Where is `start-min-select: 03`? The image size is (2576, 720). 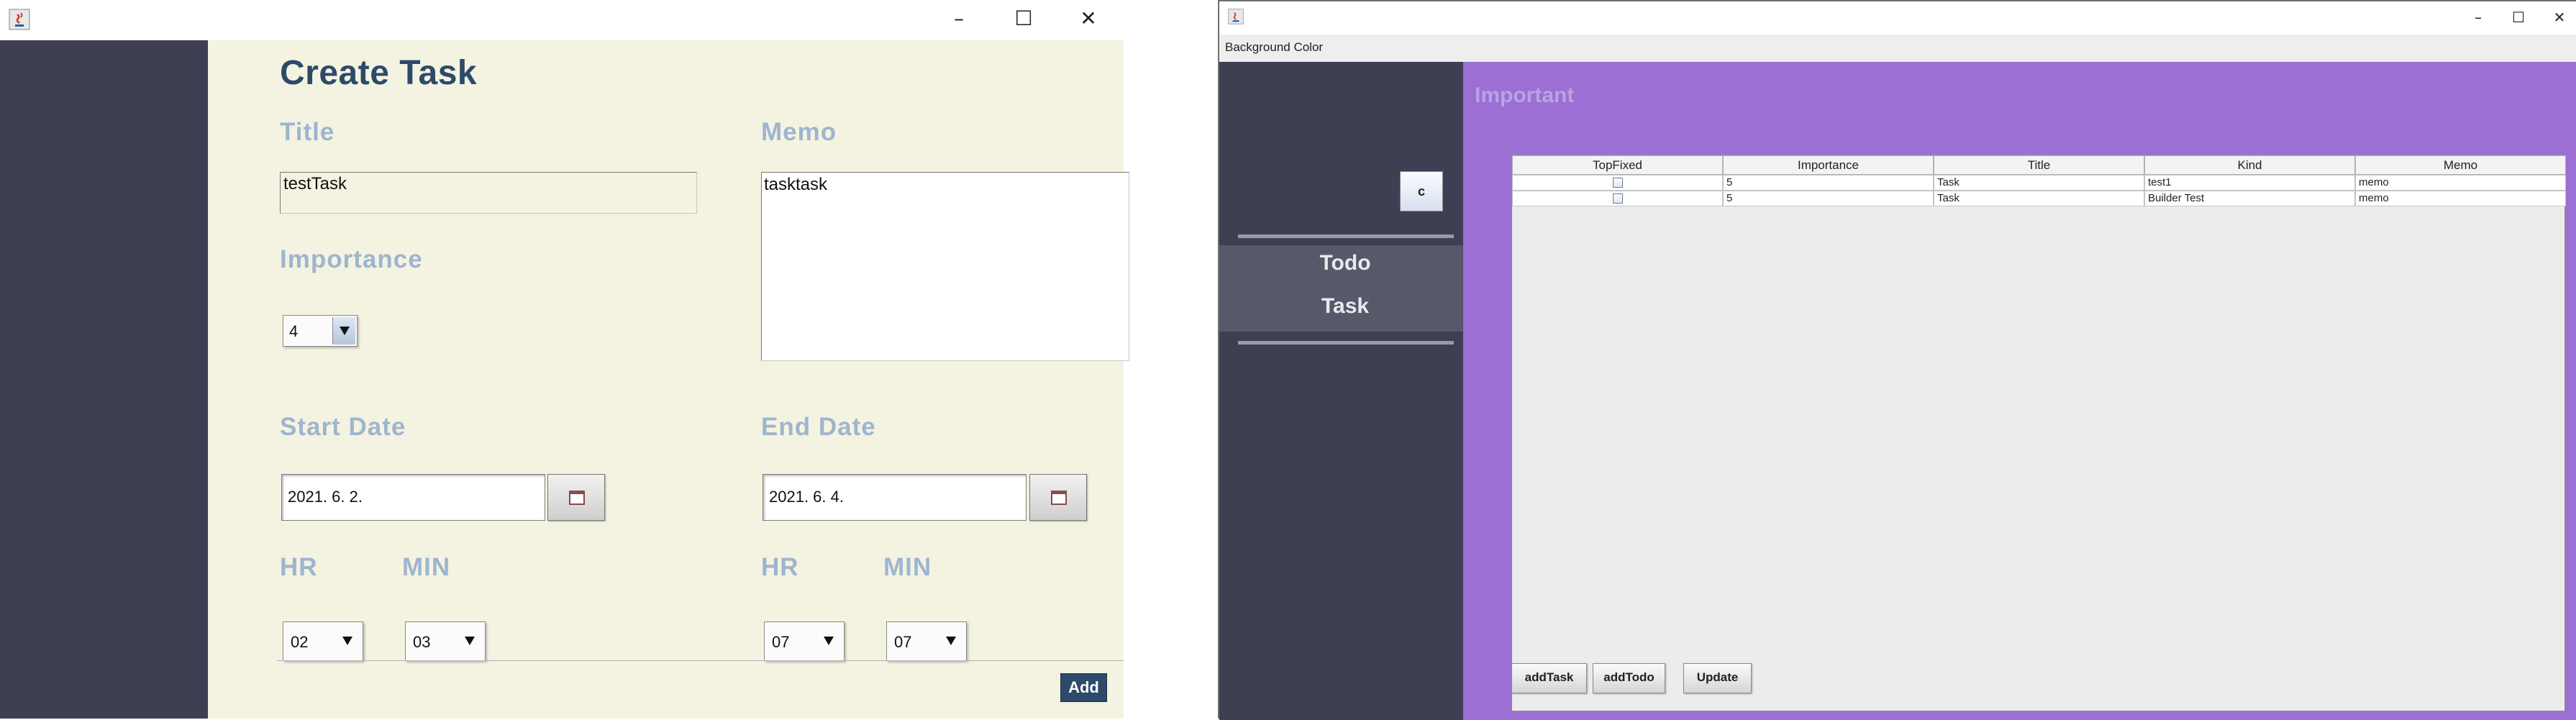 start-min-select: 03 is located at coordinates (445, 641).